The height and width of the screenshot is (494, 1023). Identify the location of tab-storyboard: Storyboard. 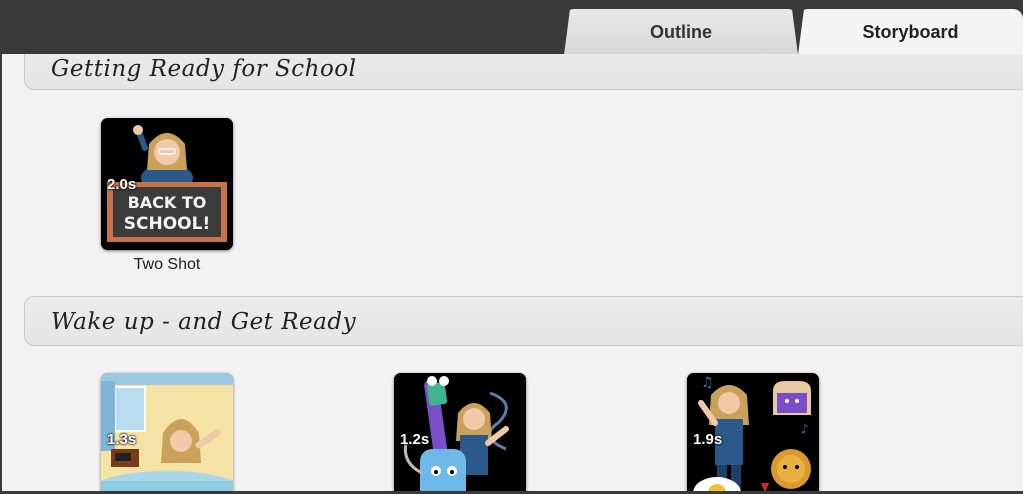
(910, 32).